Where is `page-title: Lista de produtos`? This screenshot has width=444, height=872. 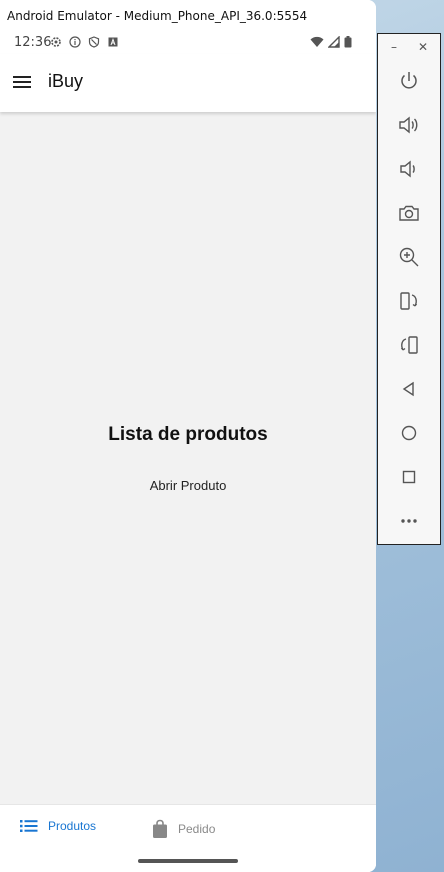 page-title: Lista de produtos is located at coordinates (188, 434).